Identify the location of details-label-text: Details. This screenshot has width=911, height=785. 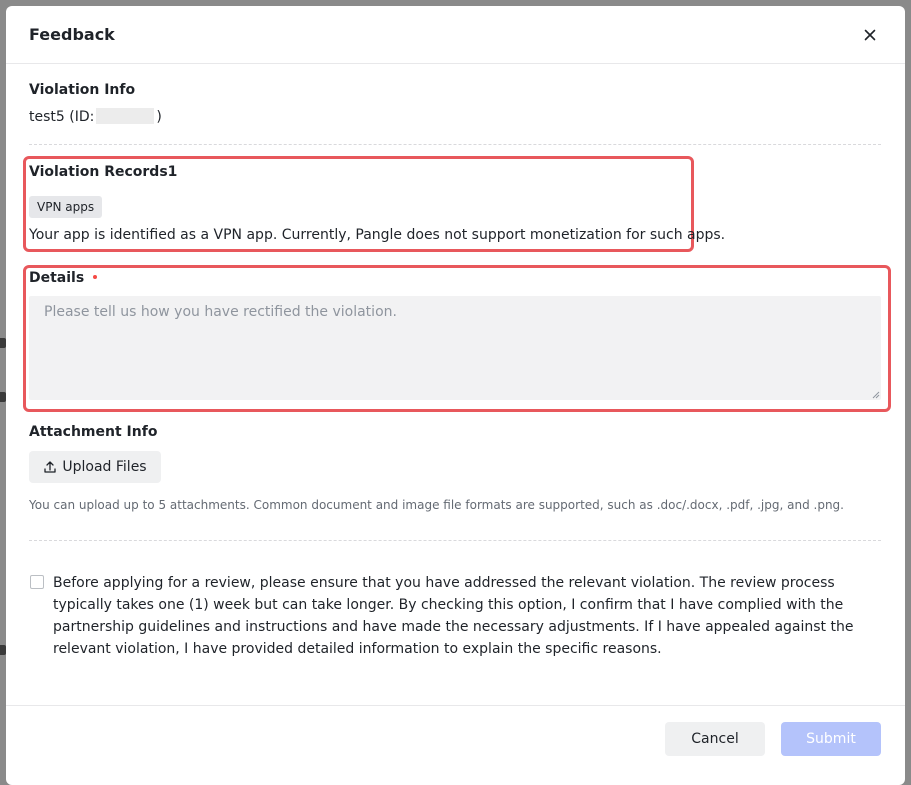
(57, 278).